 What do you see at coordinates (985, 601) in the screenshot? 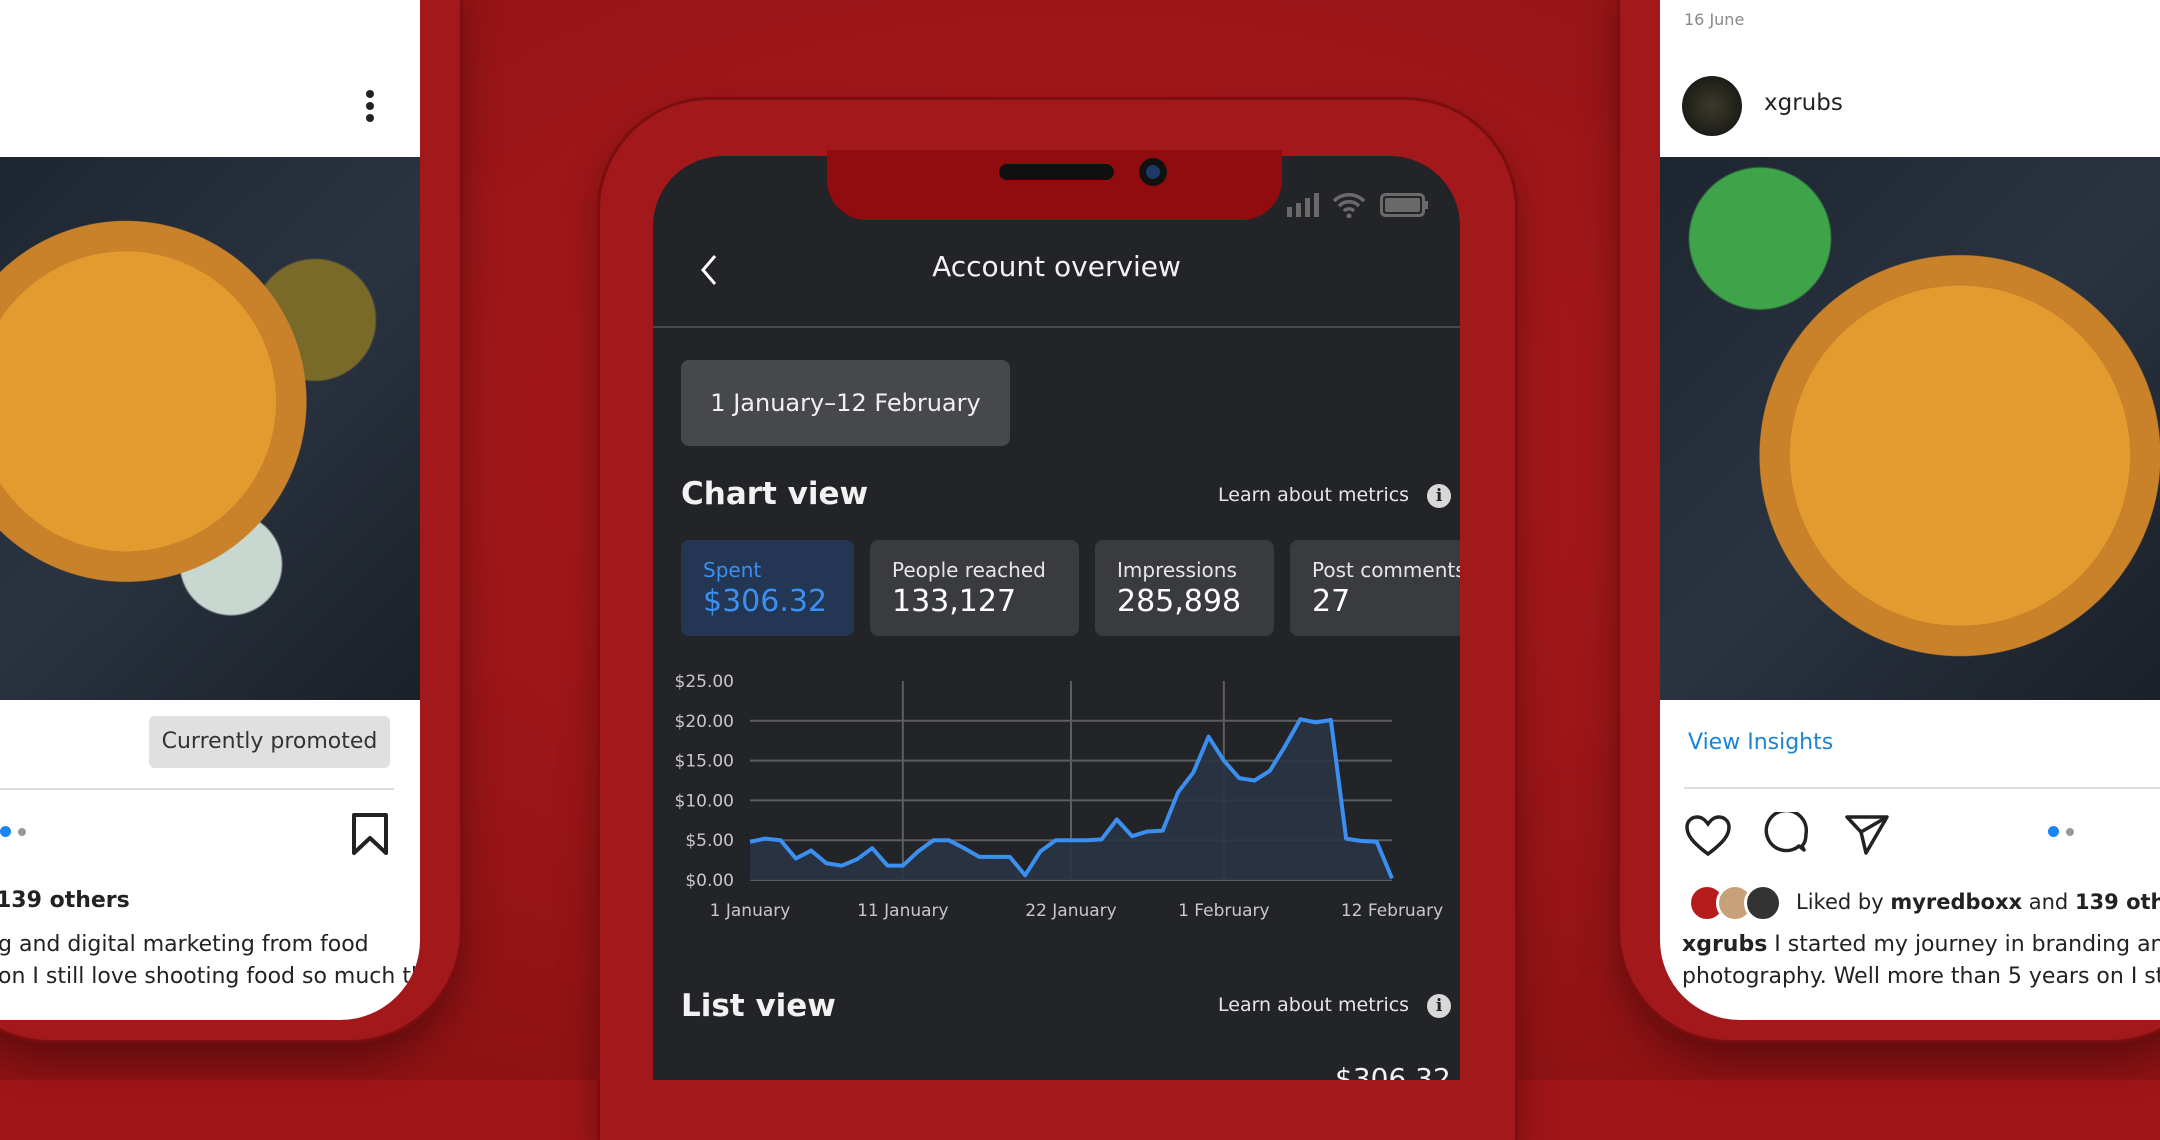
I see `metric-value: 133,127` at bounding box center [985, 601].